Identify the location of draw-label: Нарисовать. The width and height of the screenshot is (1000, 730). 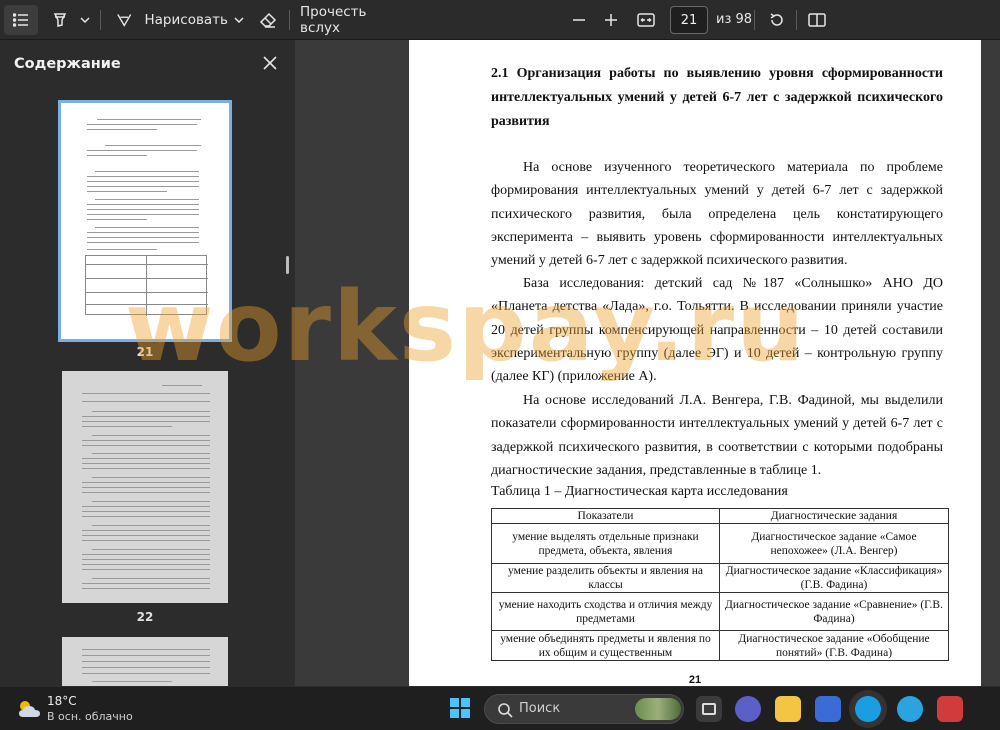
(186, 20).